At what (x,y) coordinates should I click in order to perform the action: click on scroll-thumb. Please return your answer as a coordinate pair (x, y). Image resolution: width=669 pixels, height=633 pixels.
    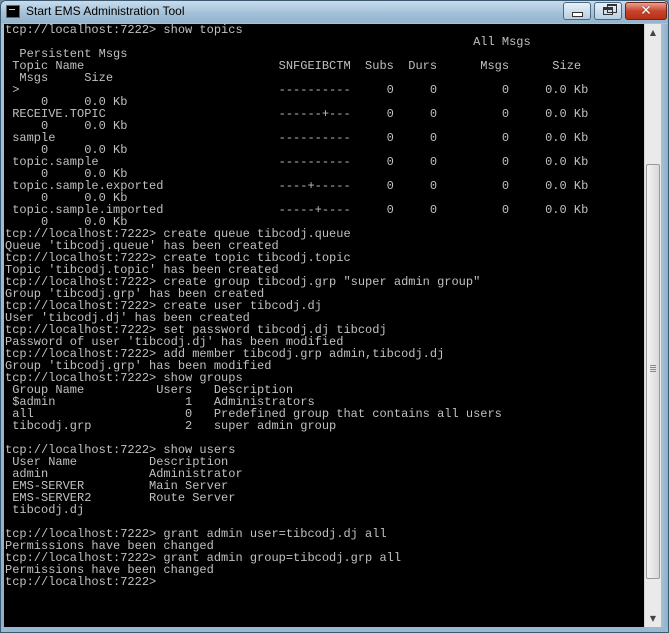
    Looking at the image, I should click on (653, 371).